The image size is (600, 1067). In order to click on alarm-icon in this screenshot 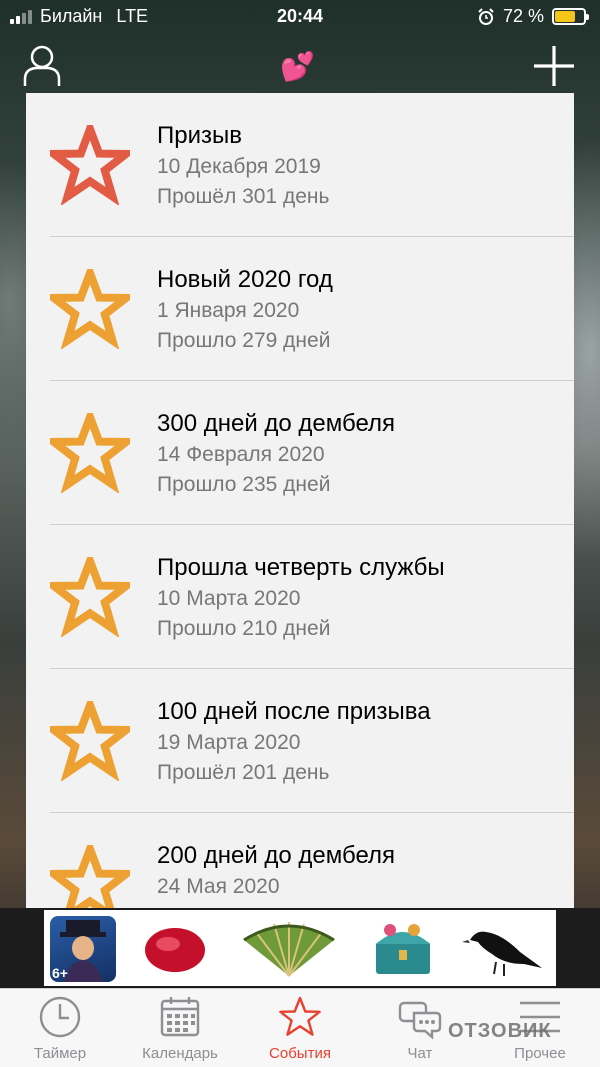, I will do `click(486, 16)`.